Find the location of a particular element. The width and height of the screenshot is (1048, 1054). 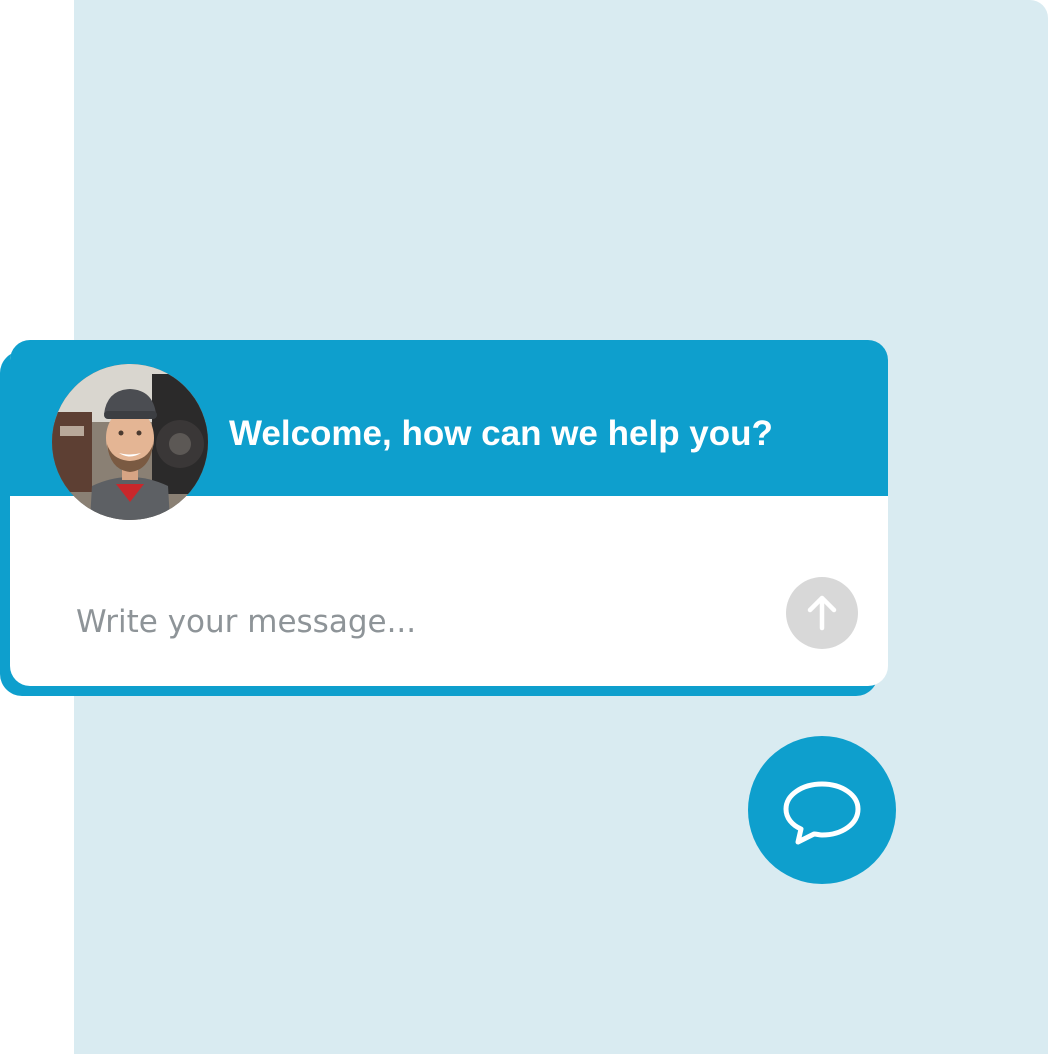

speech-bubble-icon is located at coordinates (822, 813).